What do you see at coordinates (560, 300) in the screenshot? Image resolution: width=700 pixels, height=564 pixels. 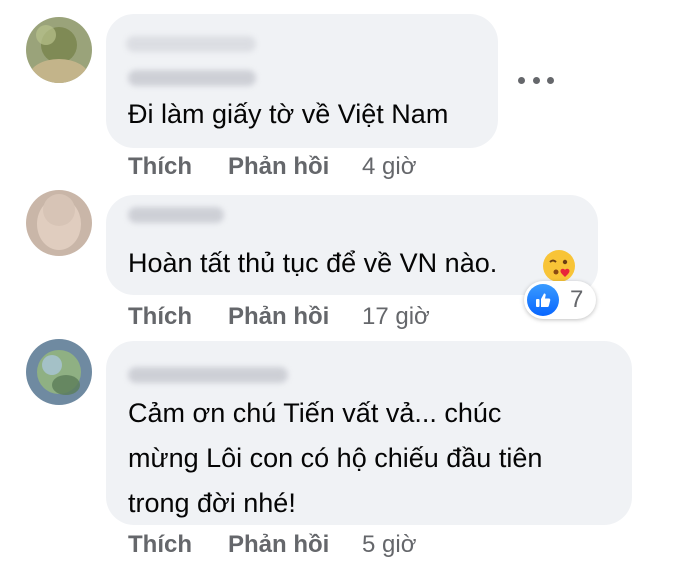 I see `reaction-summary: 7` at bounding box center [560, 300].